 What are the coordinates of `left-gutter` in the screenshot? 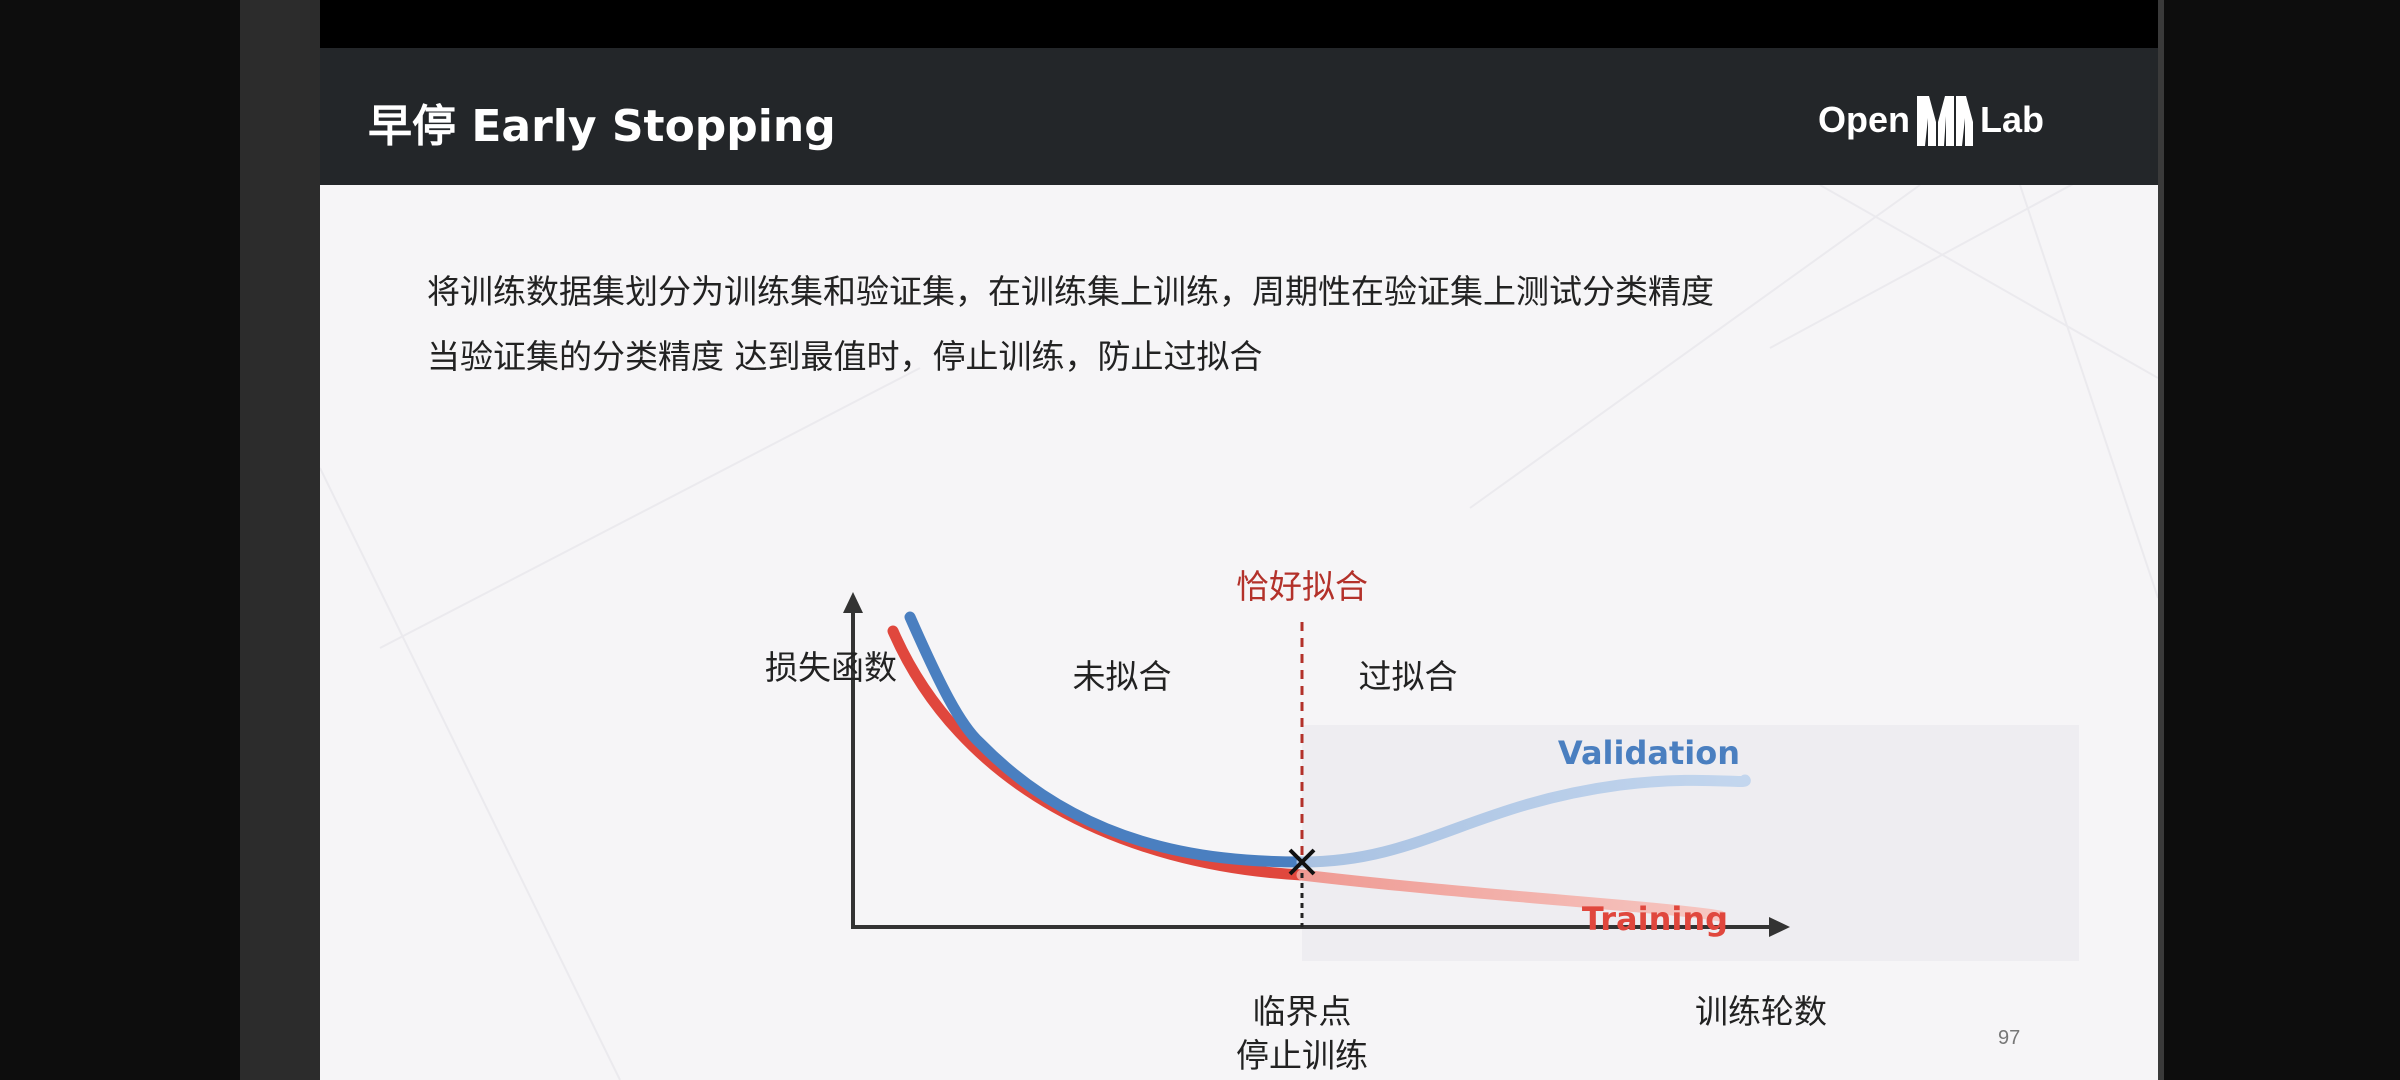 It's located at (120, 540).